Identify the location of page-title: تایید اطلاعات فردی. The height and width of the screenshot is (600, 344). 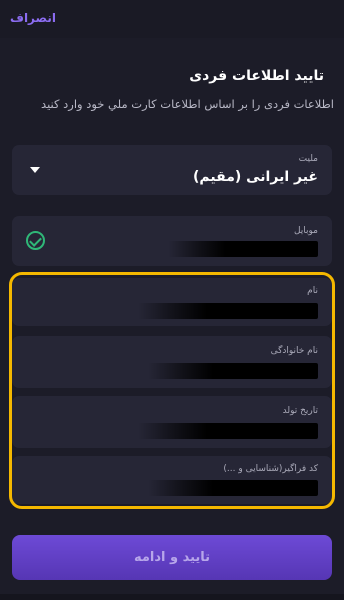
(256, 76).